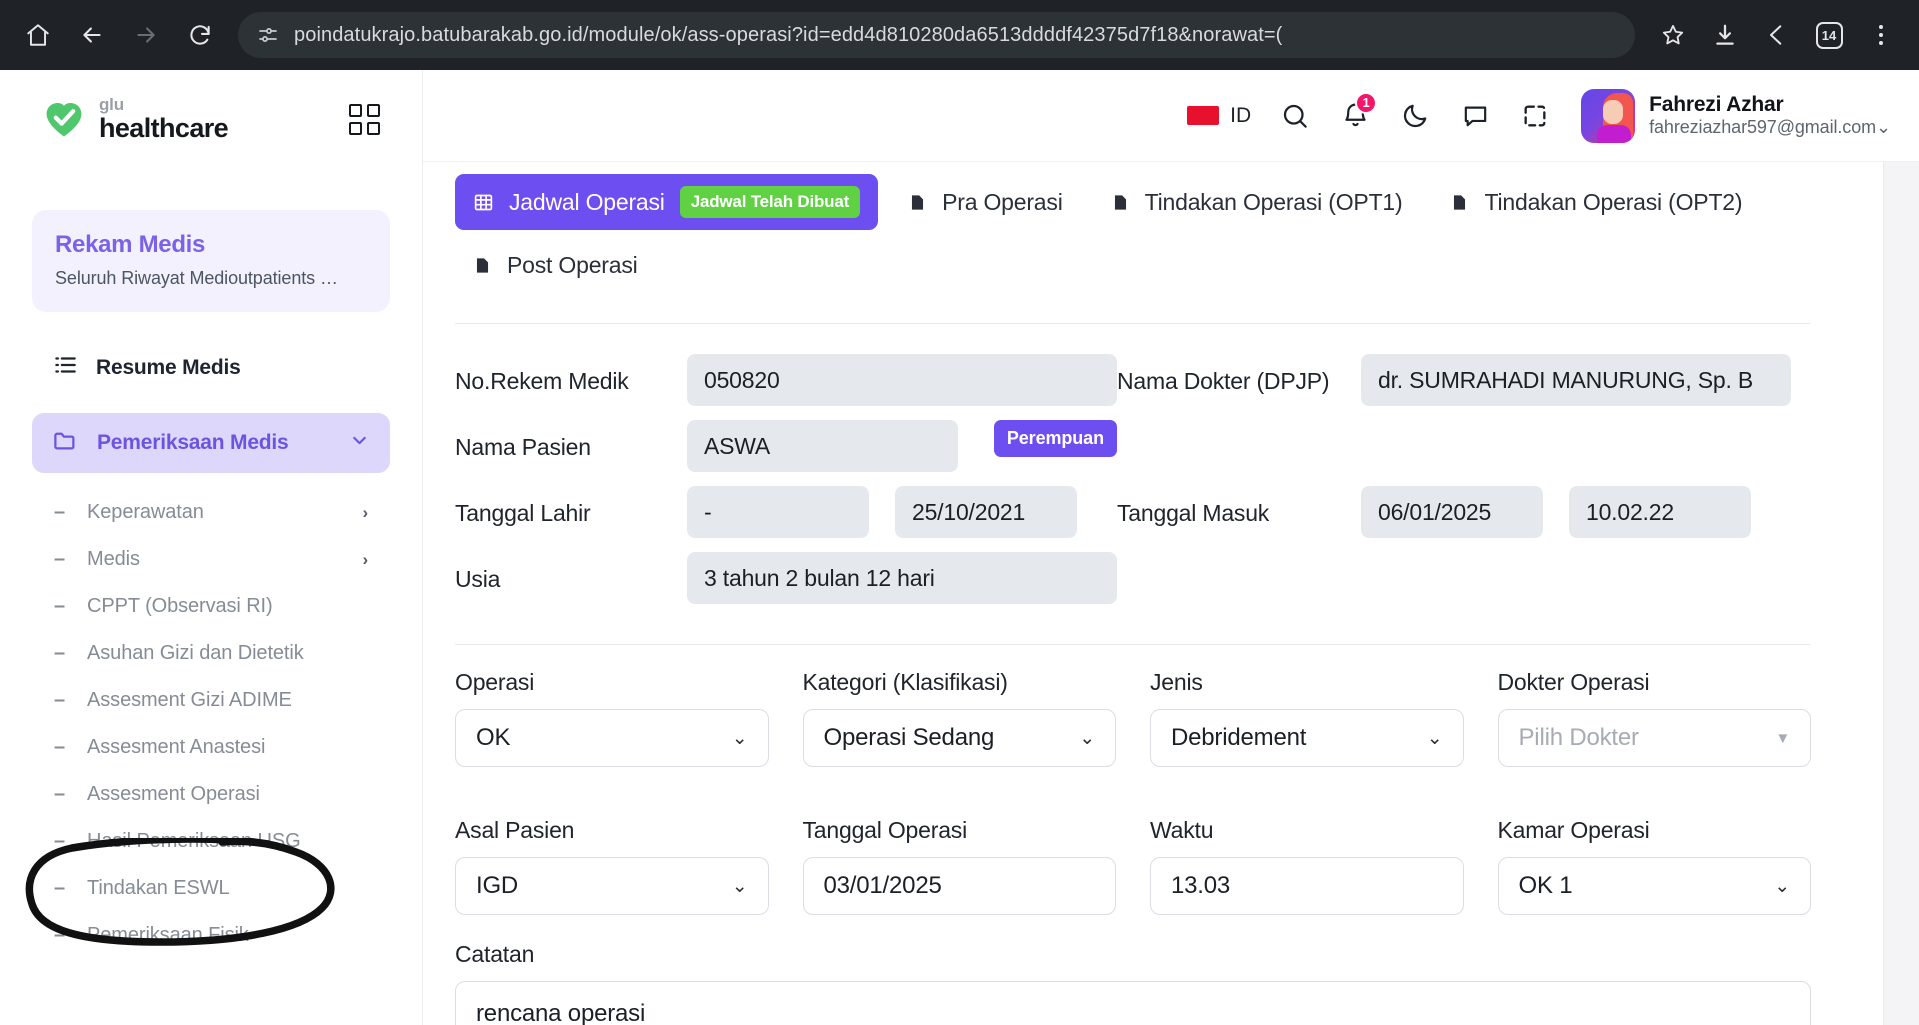 The height and width of the screenshot is (1025, 1919). What do you see at coordinates (1881, 35) in the screenshot?
I see `chrome-menu-icon` at bounding box center [1881, 35].